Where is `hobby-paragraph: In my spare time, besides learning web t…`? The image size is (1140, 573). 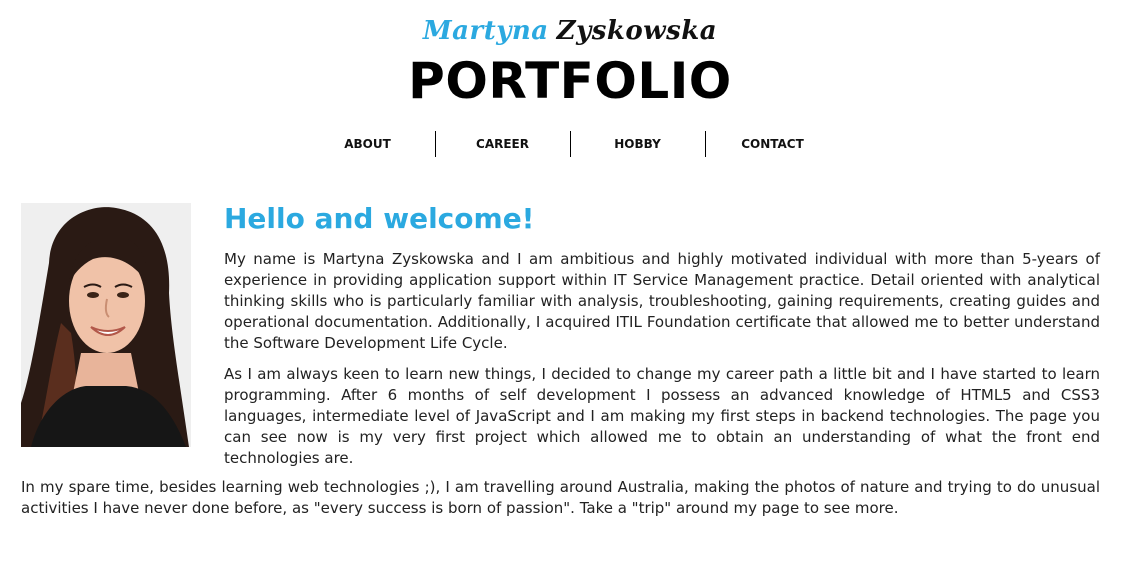 hobby-paragraph: In my spare time, besides learning web t… is located at coordinates (560, 497).